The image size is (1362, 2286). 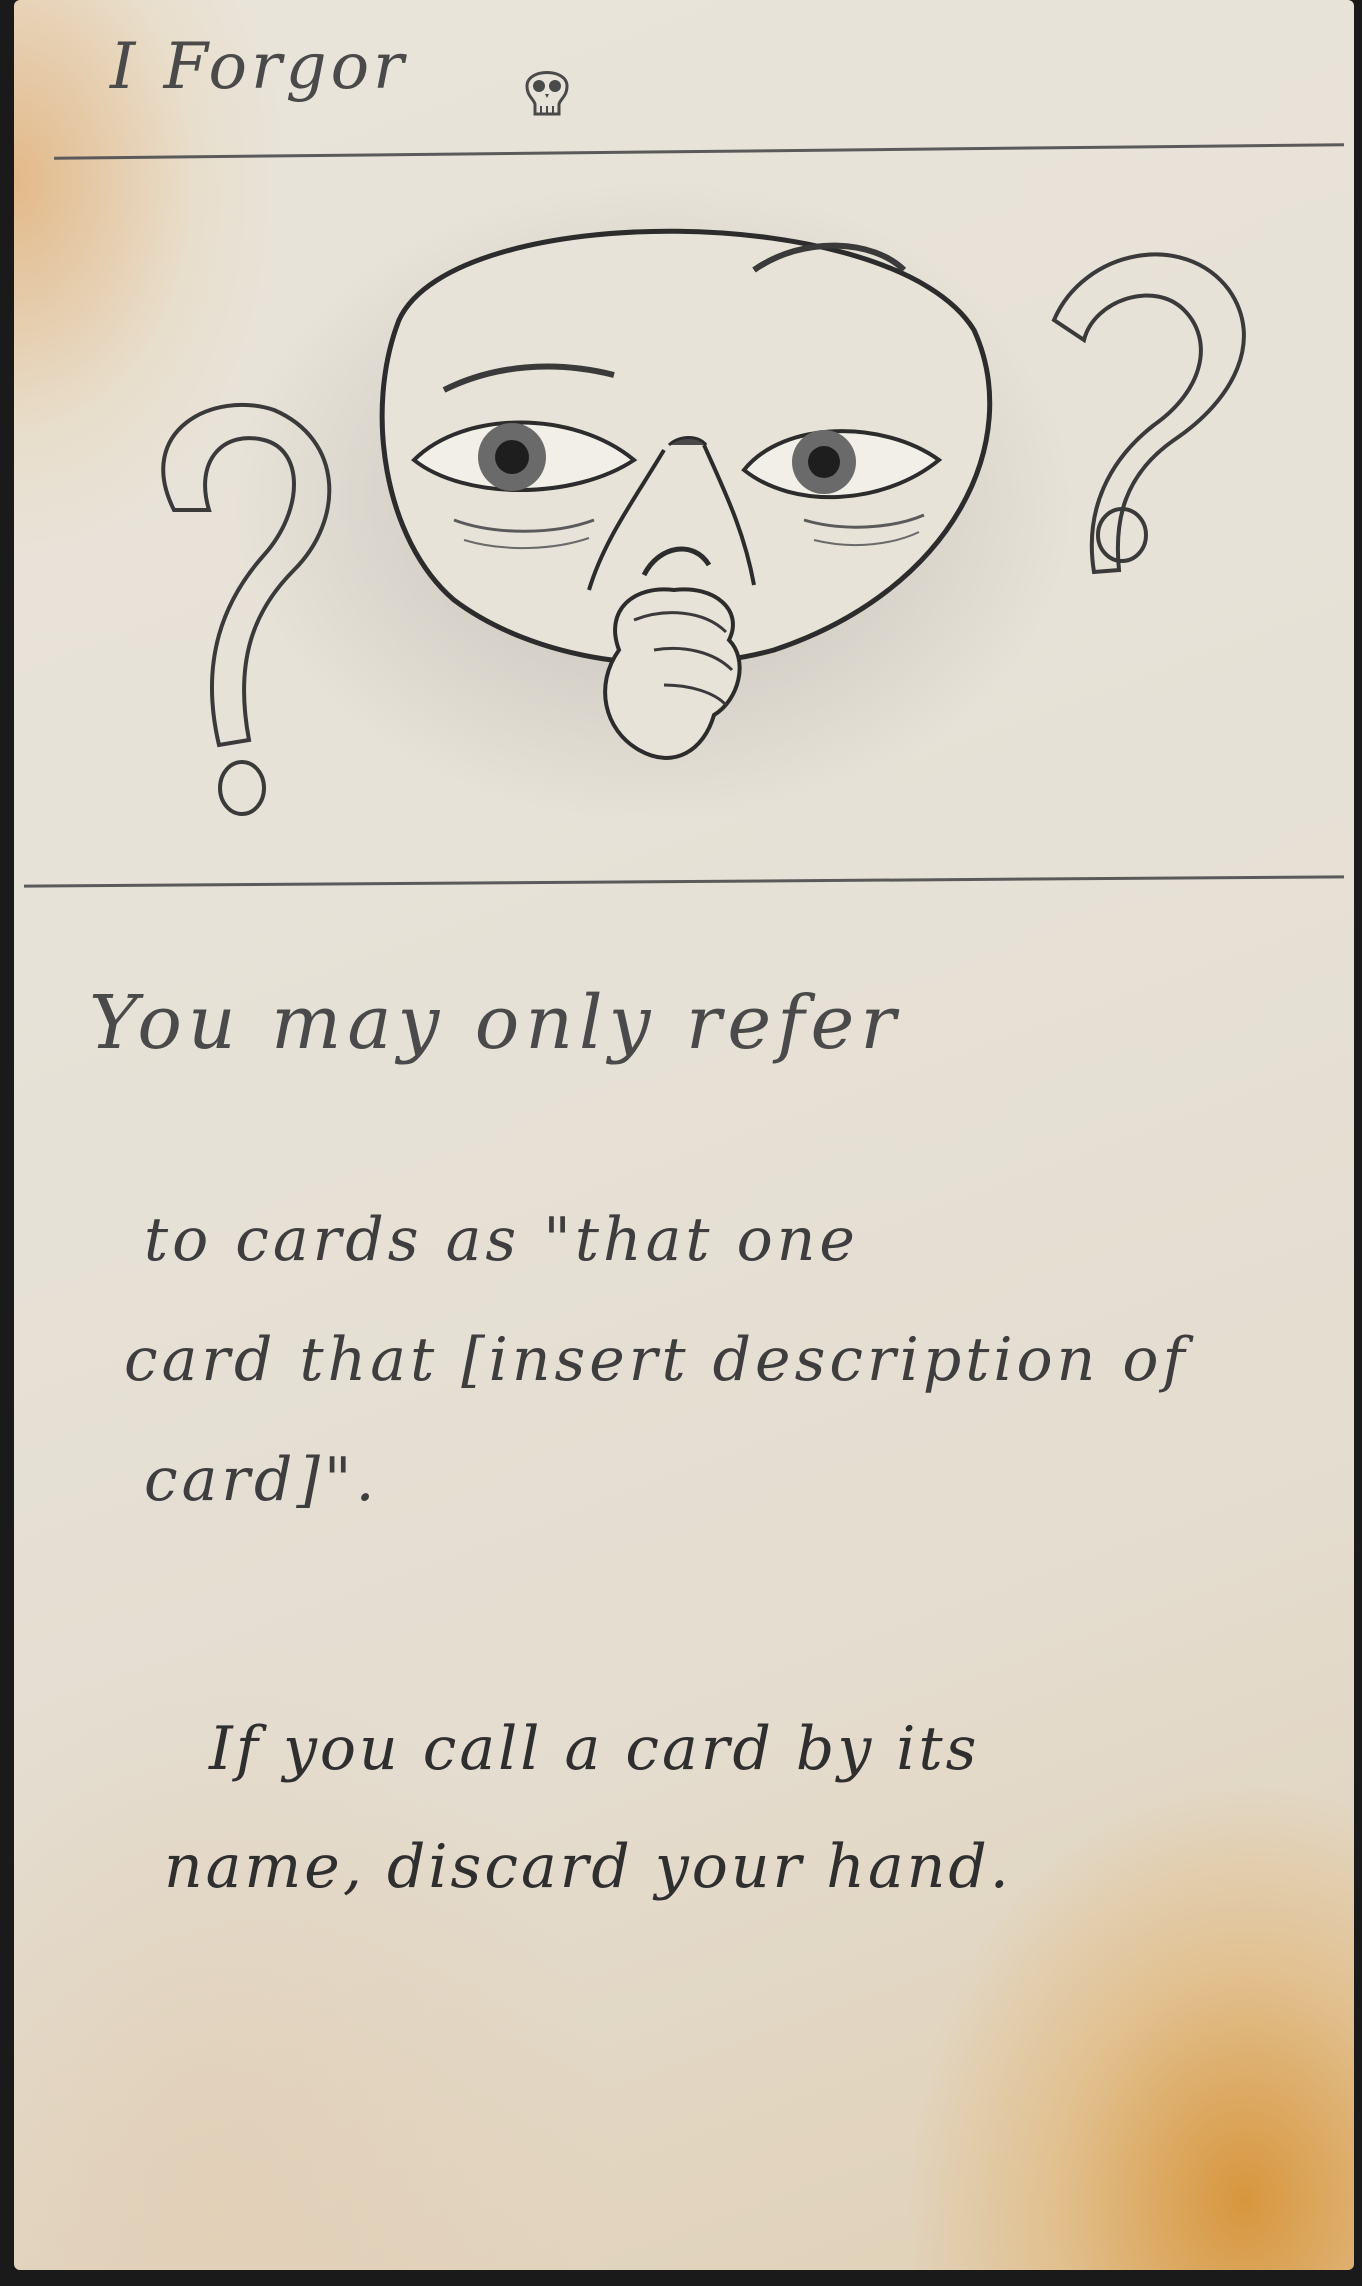 What do you see at coordinates (261, 1480) in the screenshot?
I see `rule-line-4: card]".` at bounding box center [261, 1480].